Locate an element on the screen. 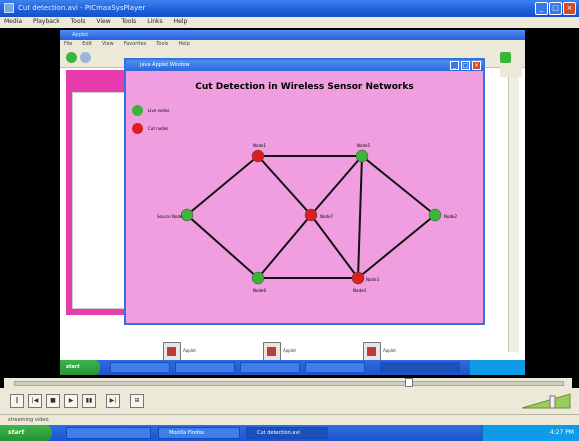 This screenshot has height=441, width=579. taskbar-item-firefox is located at coordinates (108, 433).